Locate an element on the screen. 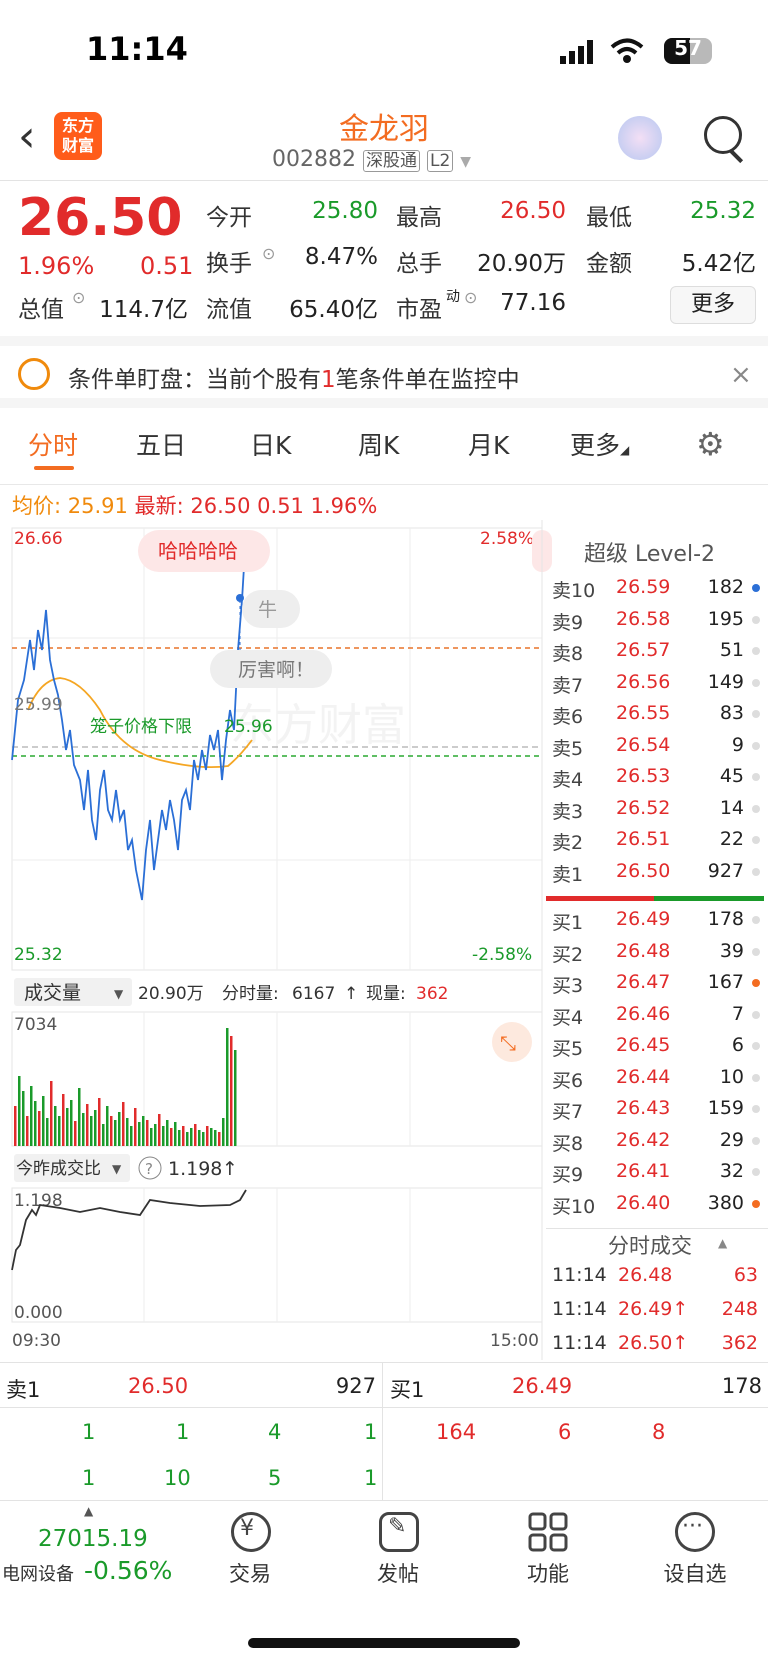  tick-volume: 362 is located at coordinates (739, 1343).